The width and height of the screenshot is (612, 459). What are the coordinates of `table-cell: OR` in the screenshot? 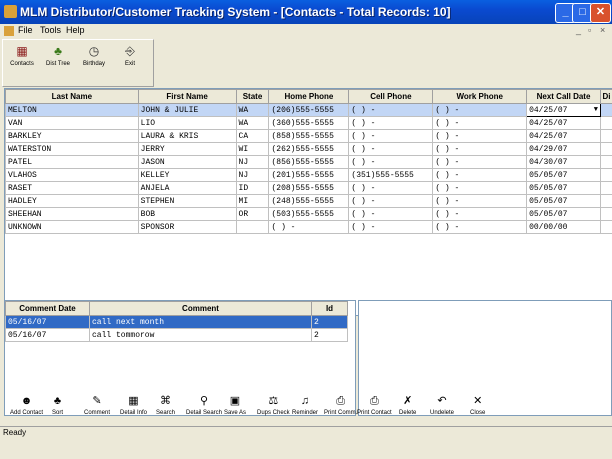 It's located at (252, 214).